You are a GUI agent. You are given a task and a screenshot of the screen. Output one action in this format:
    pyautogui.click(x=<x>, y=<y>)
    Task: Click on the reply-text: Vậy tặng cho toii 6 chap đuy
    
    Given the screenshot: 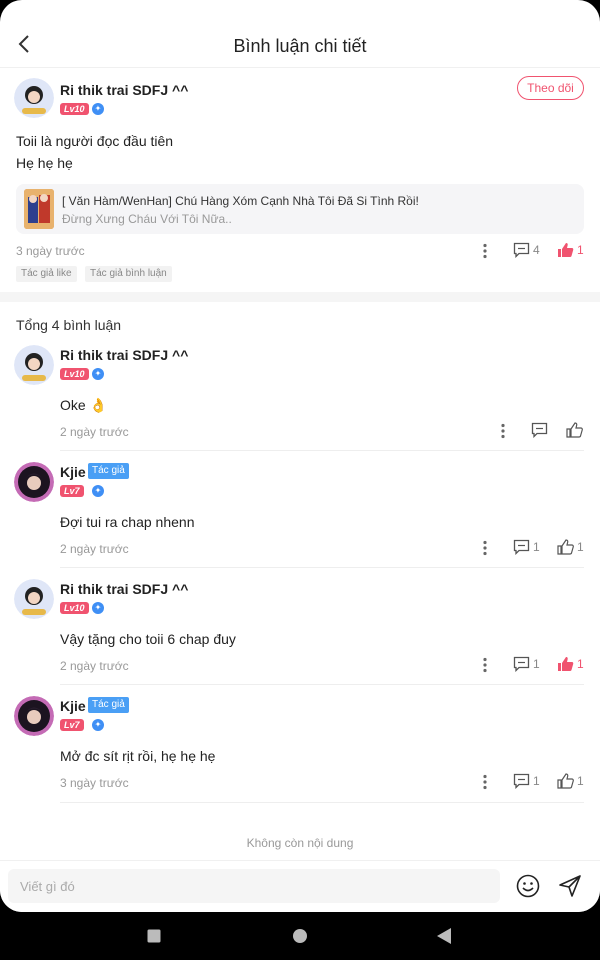 What is the action you would take?
    pyautogui.click(x=148, y=639)
    